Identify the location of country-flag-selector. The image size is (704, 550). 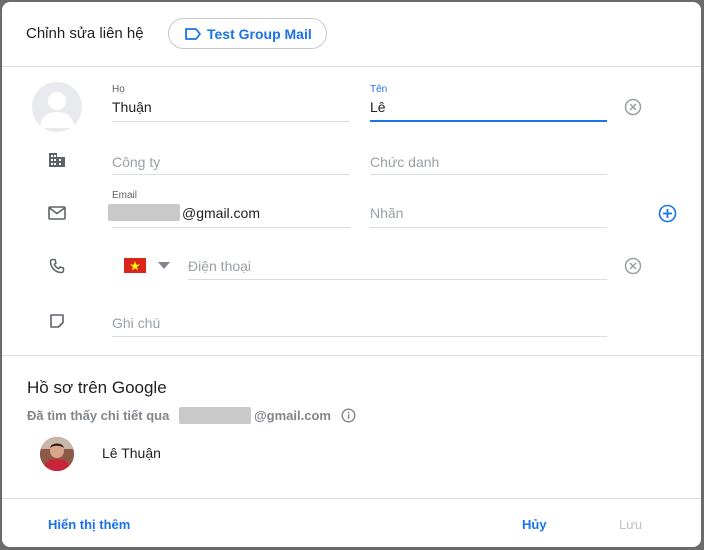
(135, 265).